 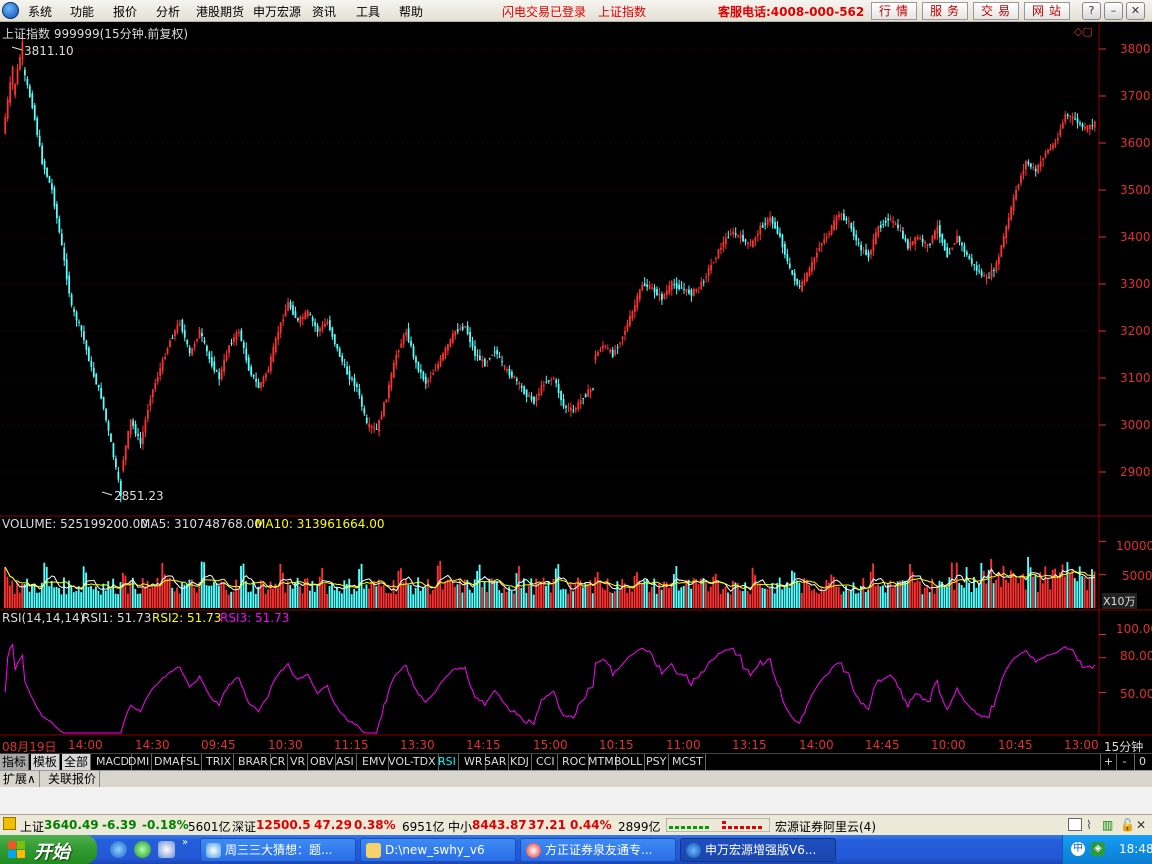 What do you see at coordinates (894, 11) in the screenshot?
I see `button-market: 行情` at bounding box center [894, 11].